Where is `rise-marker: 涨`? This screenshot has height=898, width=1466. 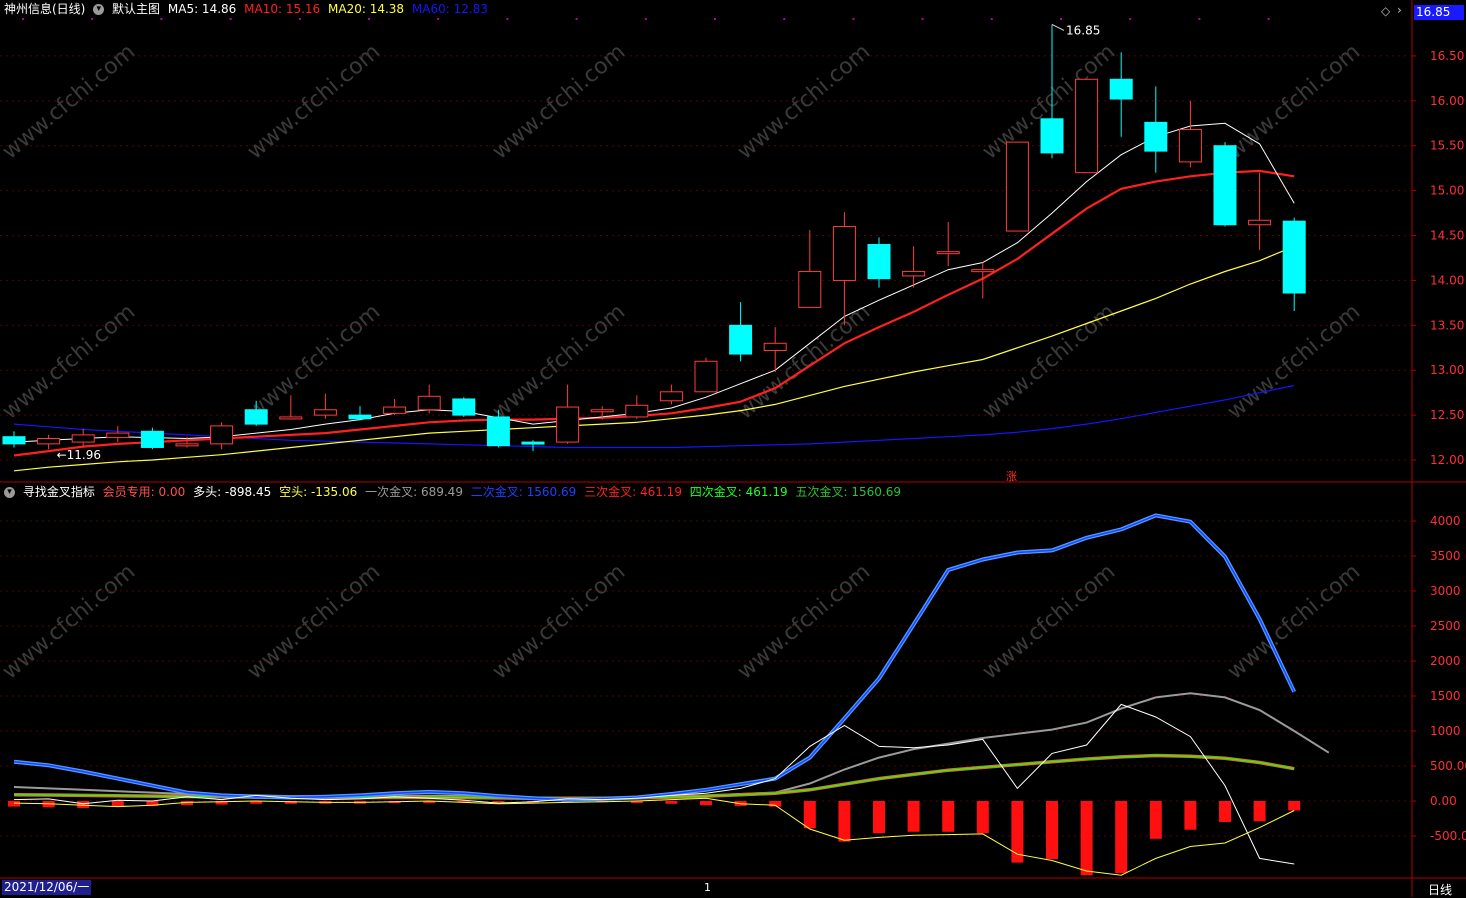
rise-marker: 涨 is located at coordinates (1011, 476).